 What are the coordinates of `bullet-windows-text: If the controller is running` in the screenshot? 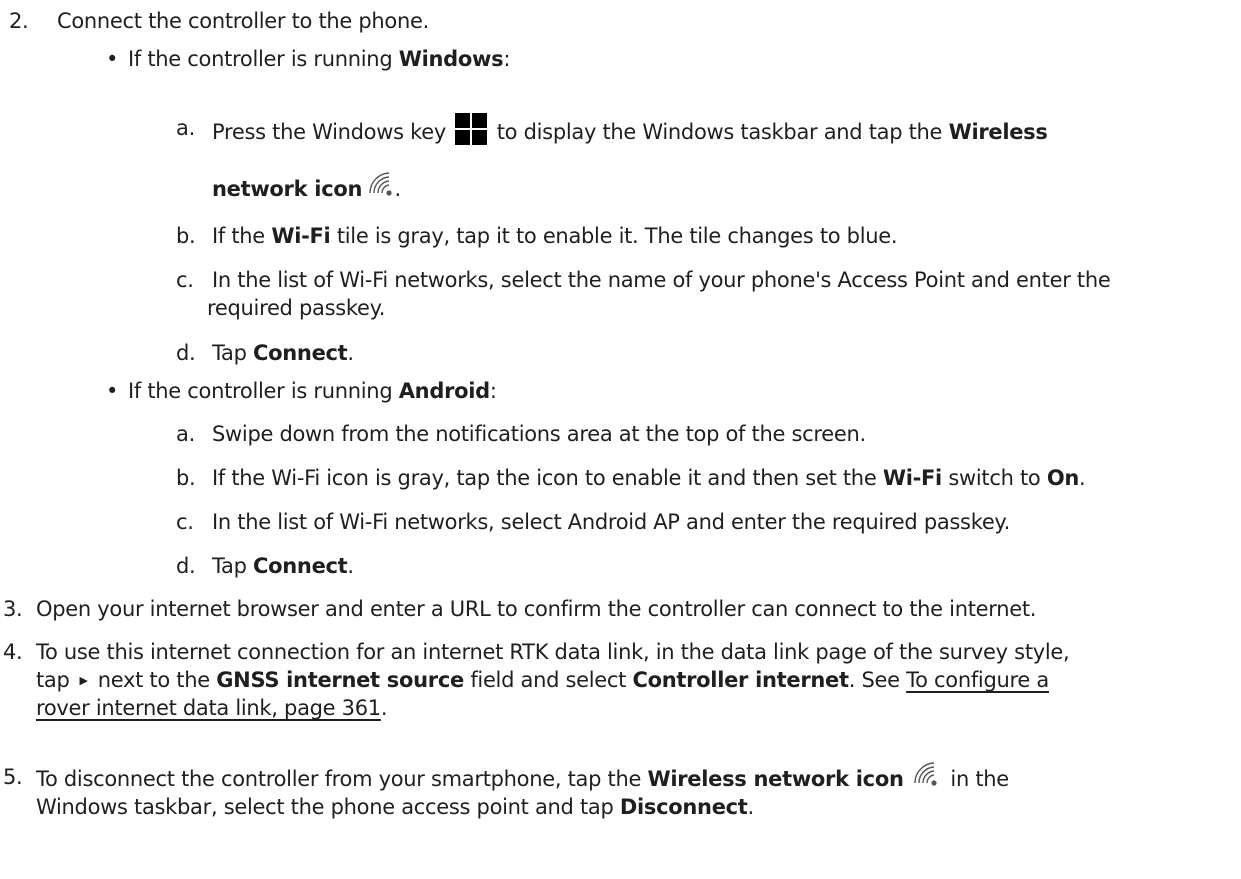 It's located at (263, 59).